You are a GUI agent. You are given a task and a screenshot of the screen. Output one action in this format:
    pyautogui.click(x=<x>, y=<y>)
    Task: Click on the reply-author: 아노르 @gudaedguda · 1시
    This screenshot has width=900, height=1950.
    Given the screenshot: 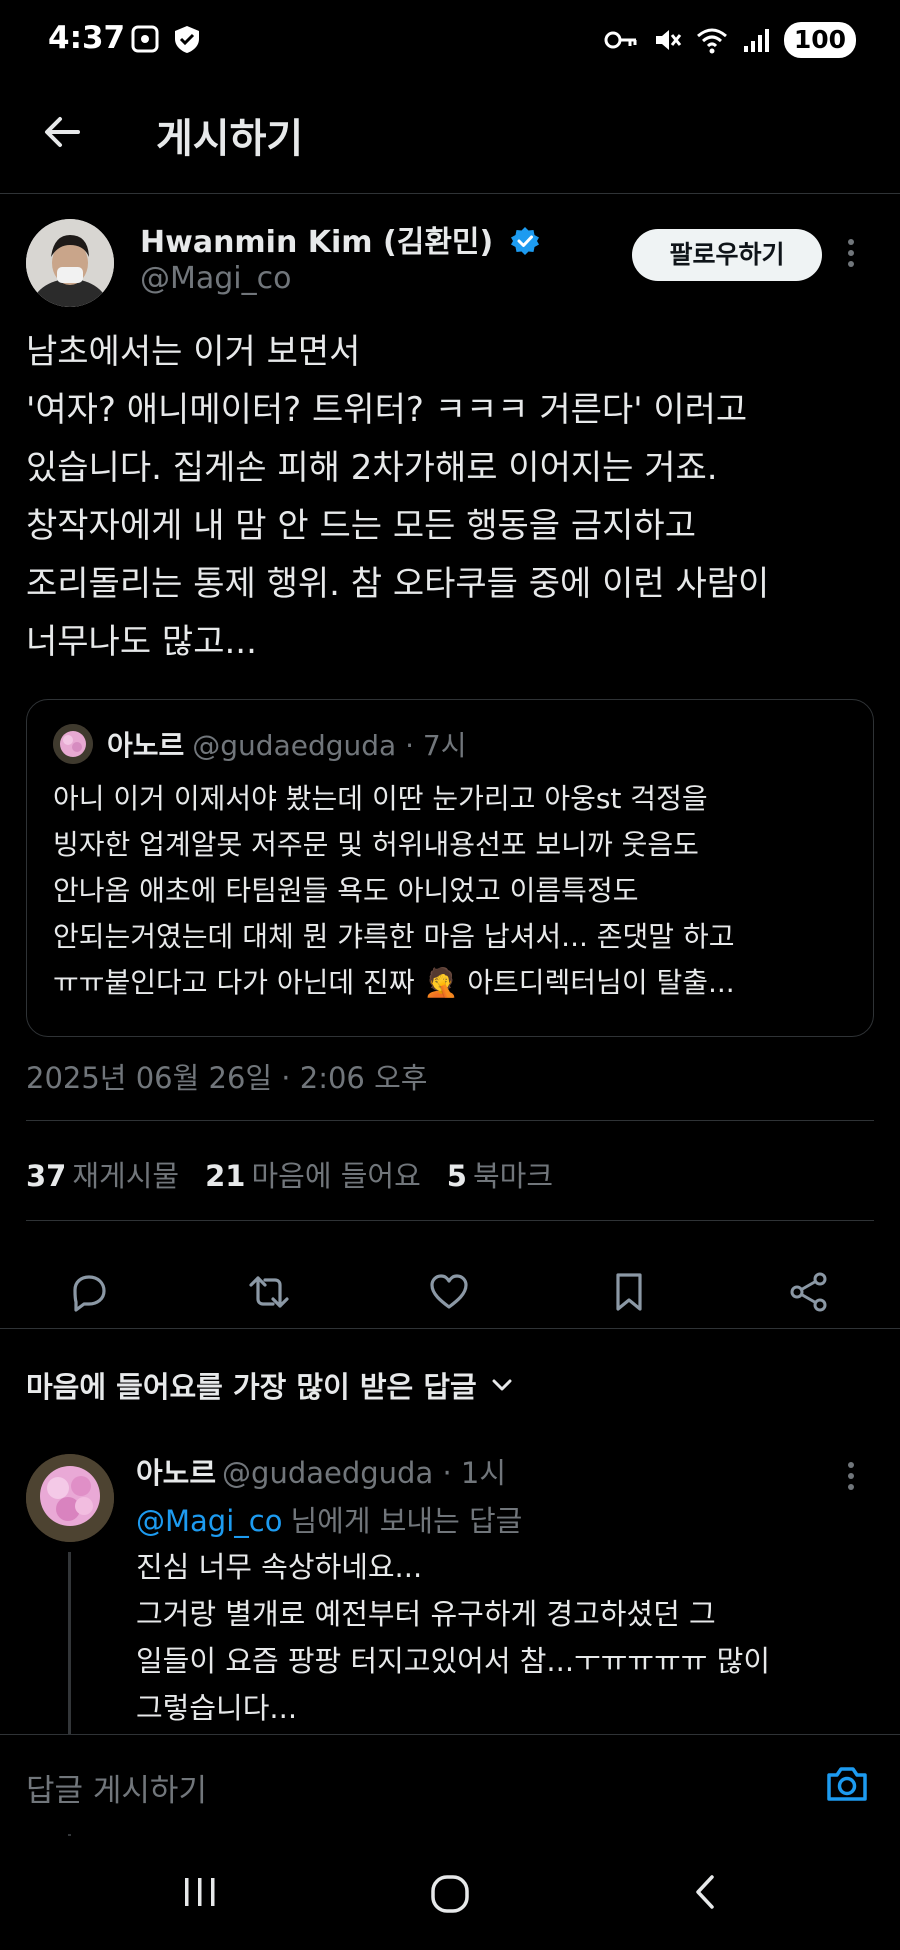 What is the action you would take?
    pyautogui.click(x=321, y=1471)
    